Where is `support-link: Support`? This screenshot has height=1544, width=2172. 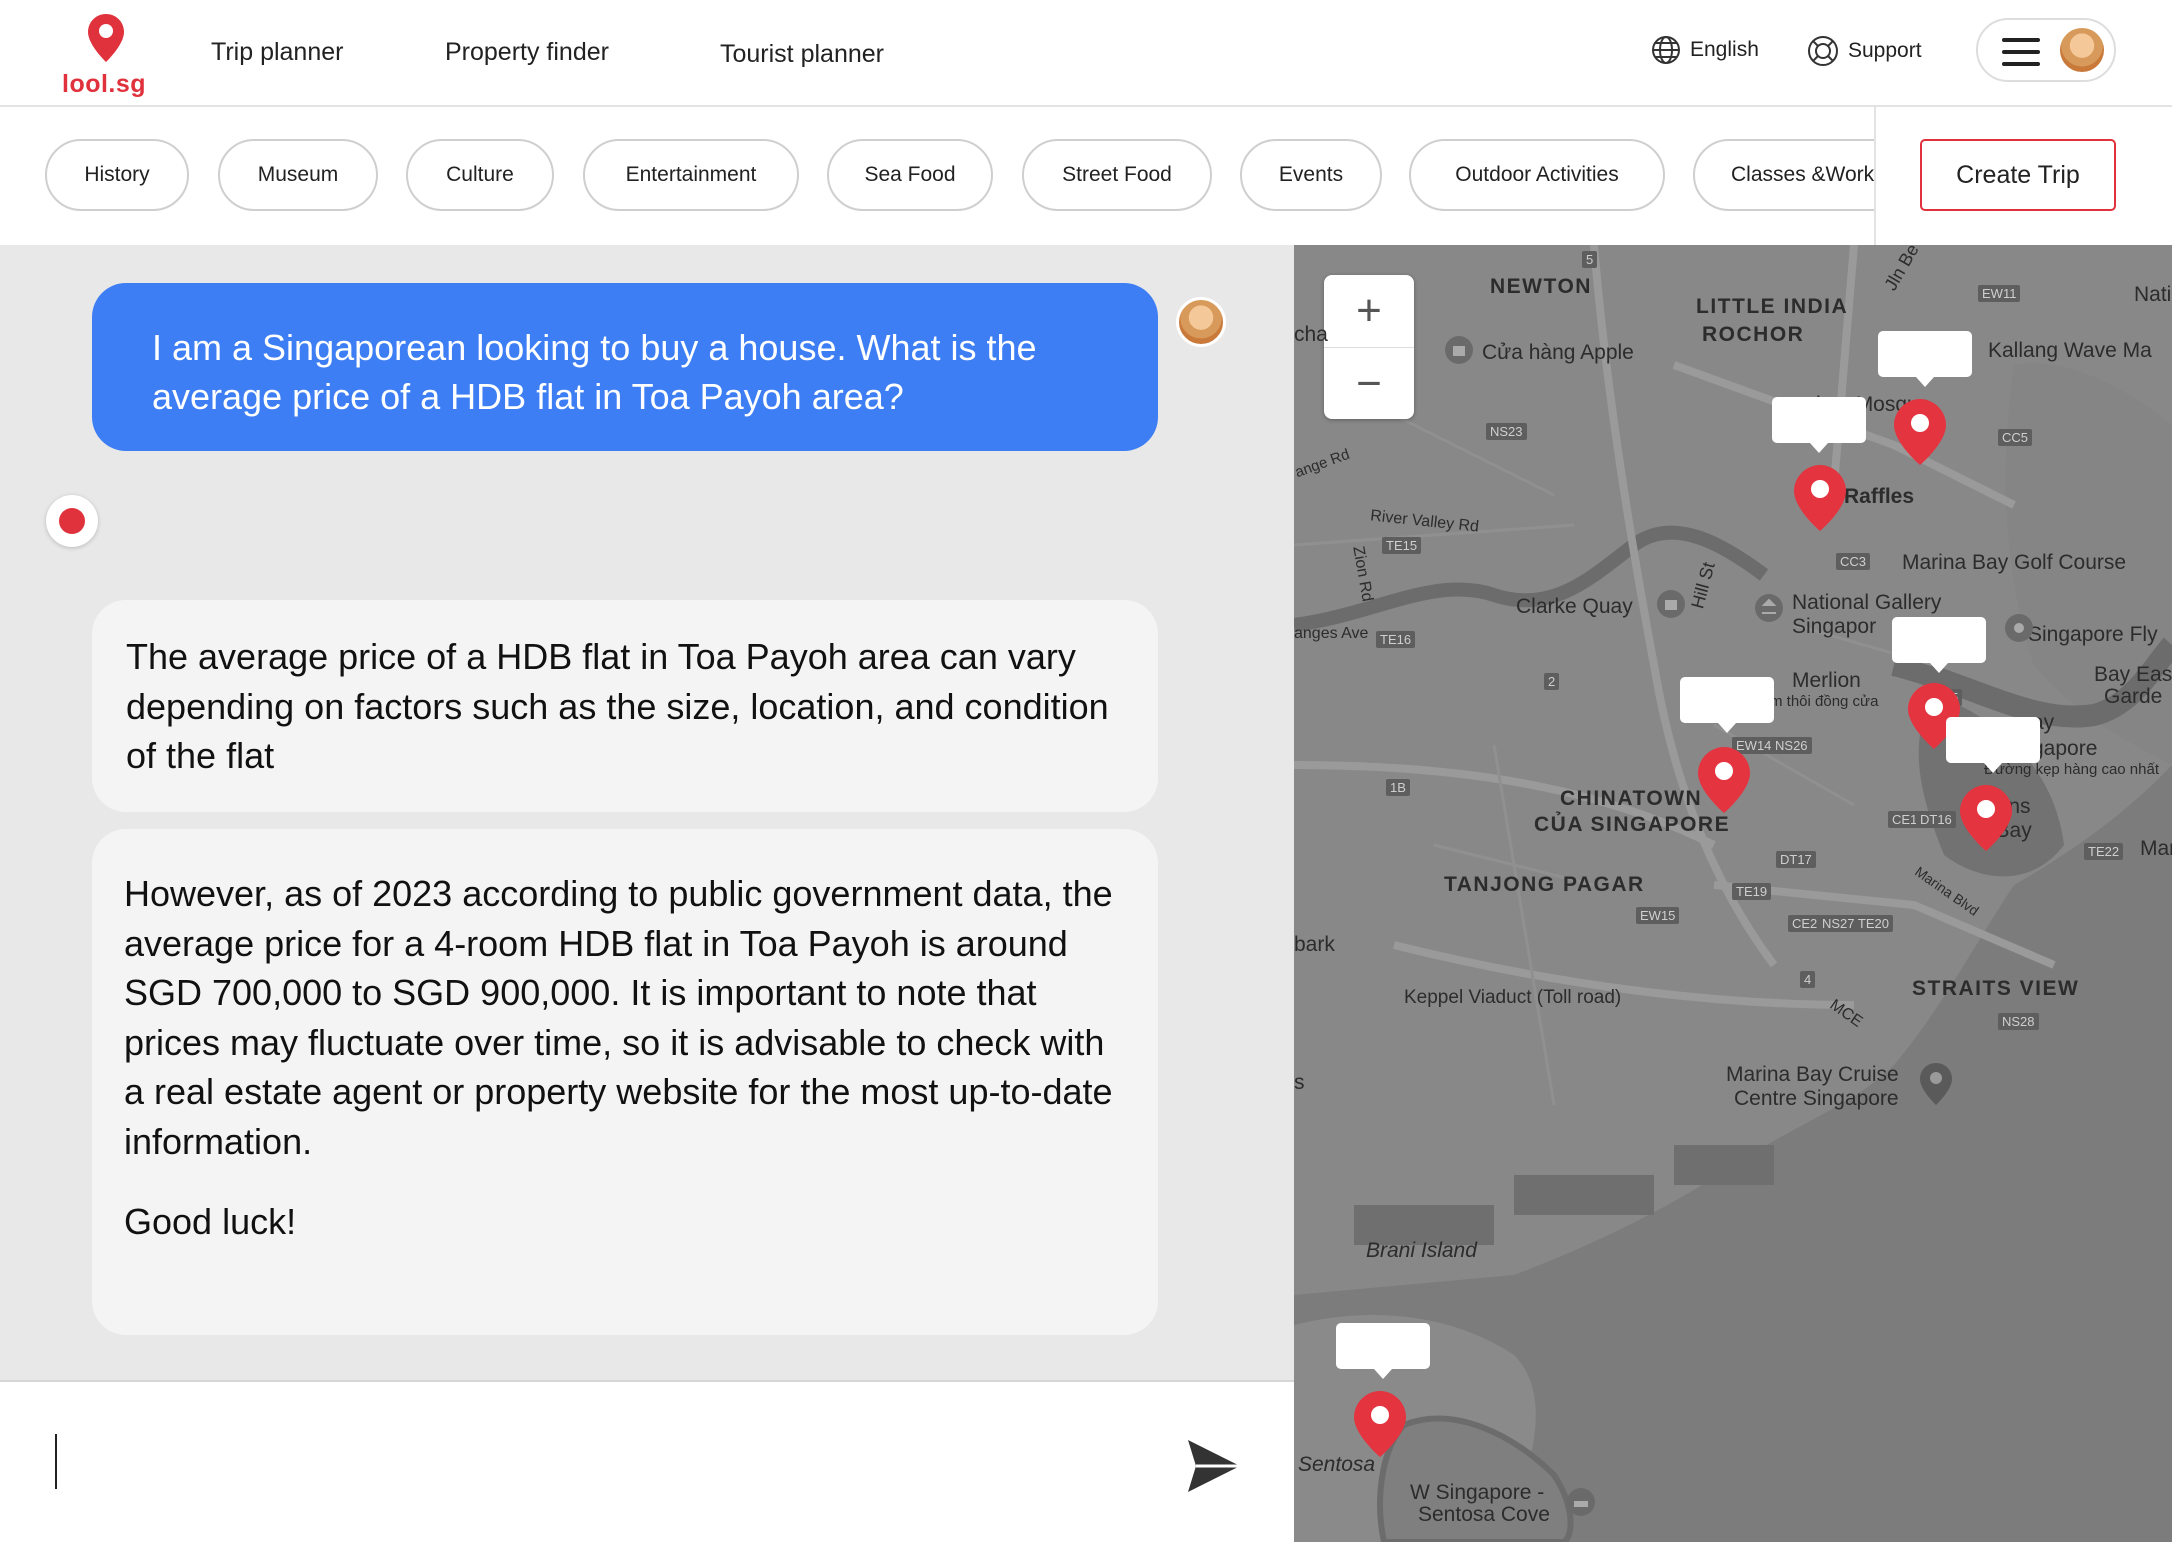 support-link: Support is located at coordinates (1864, 51).